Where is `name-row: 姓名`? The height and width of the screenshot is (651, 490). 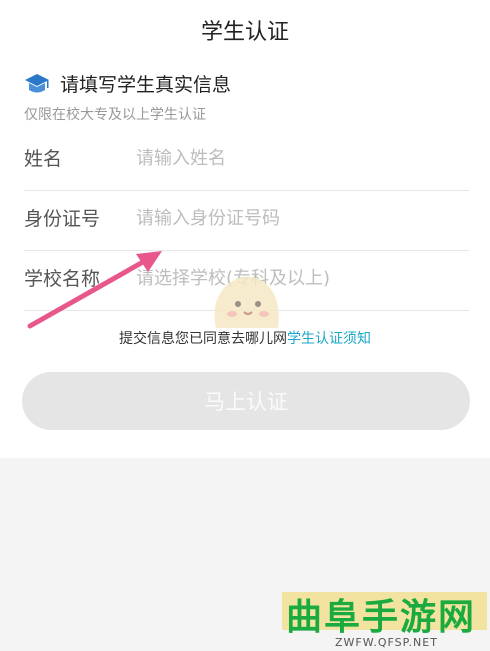 name-row: 姓名 is located at coordinates (246, 160).